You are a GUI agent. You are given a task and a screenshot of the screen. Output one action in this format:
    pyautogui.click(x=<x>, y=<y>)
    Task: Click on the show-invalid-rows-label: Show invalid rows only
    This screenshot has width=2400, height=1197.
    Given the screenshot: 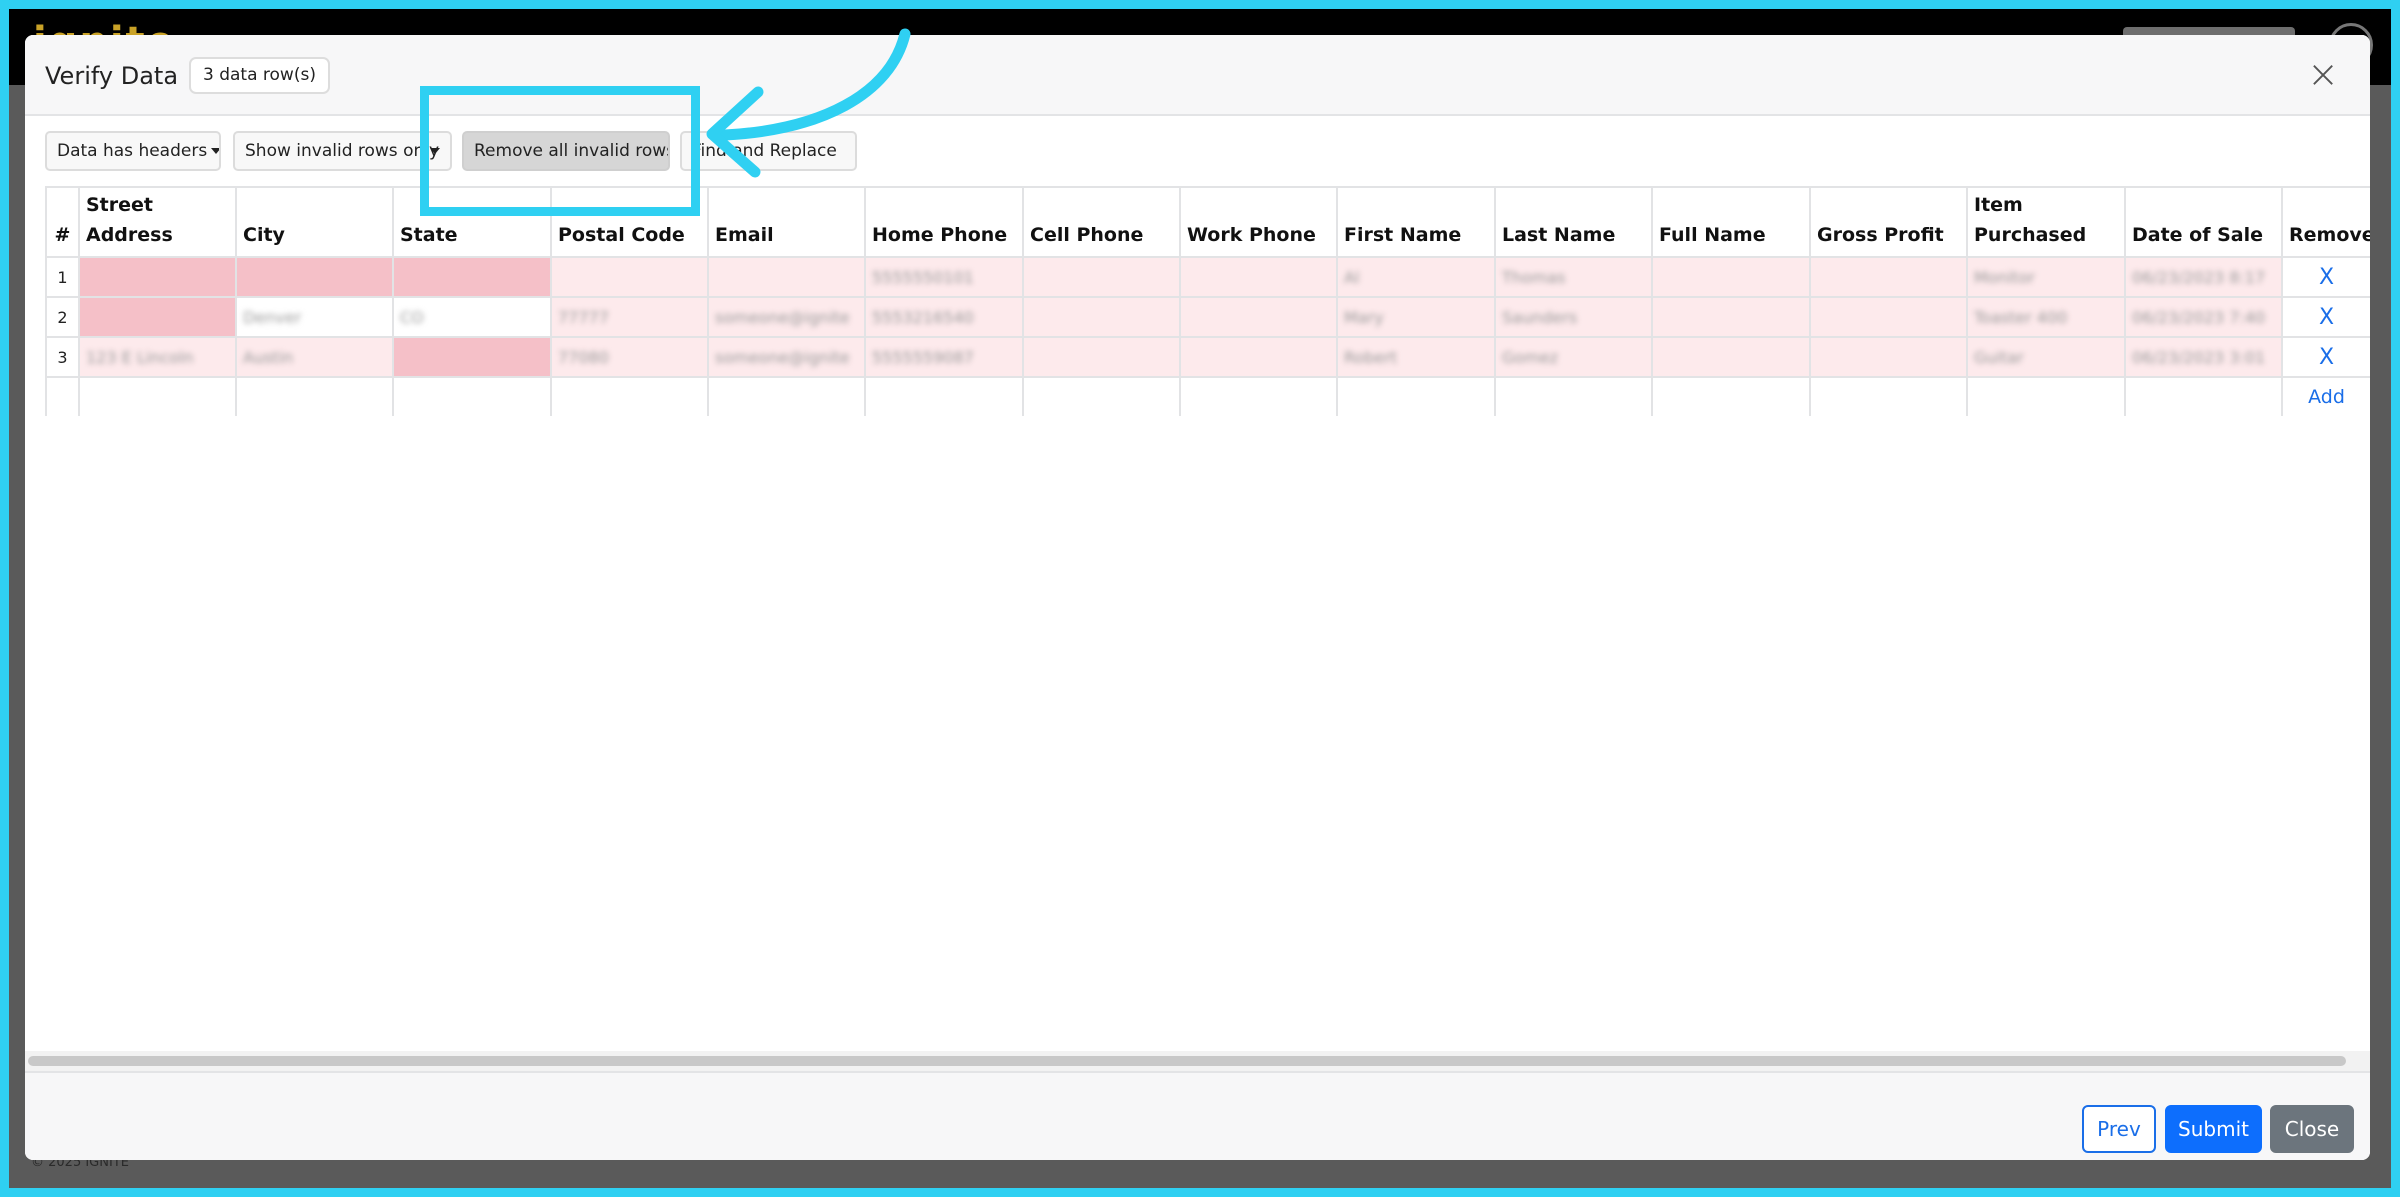 What is the action you would take?
    pyautogui.click(x=342, y=151)
    